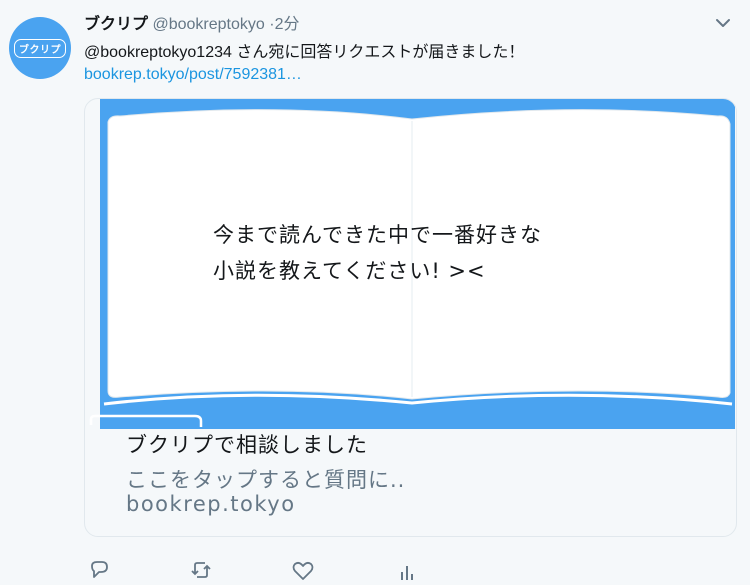 Image resolution: width=750 pixels, height=585 pixels. I want to click on card-title: ブクリプで相談しました, so click(247, 444).